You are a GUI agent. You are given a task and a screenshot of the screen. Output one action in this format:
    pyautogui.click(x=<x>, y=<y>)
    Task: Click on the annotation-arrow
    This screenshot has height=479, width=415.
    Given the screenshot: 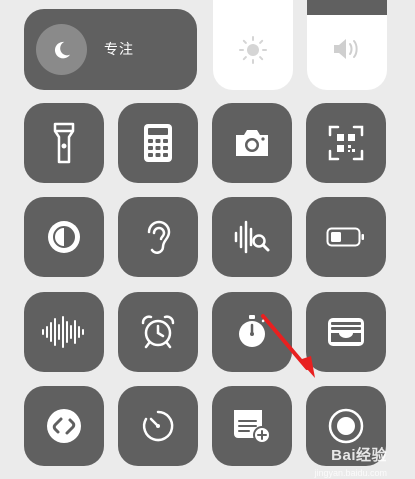 What is the action you would take?
    pyautogui.click(x=288, y=346)
    